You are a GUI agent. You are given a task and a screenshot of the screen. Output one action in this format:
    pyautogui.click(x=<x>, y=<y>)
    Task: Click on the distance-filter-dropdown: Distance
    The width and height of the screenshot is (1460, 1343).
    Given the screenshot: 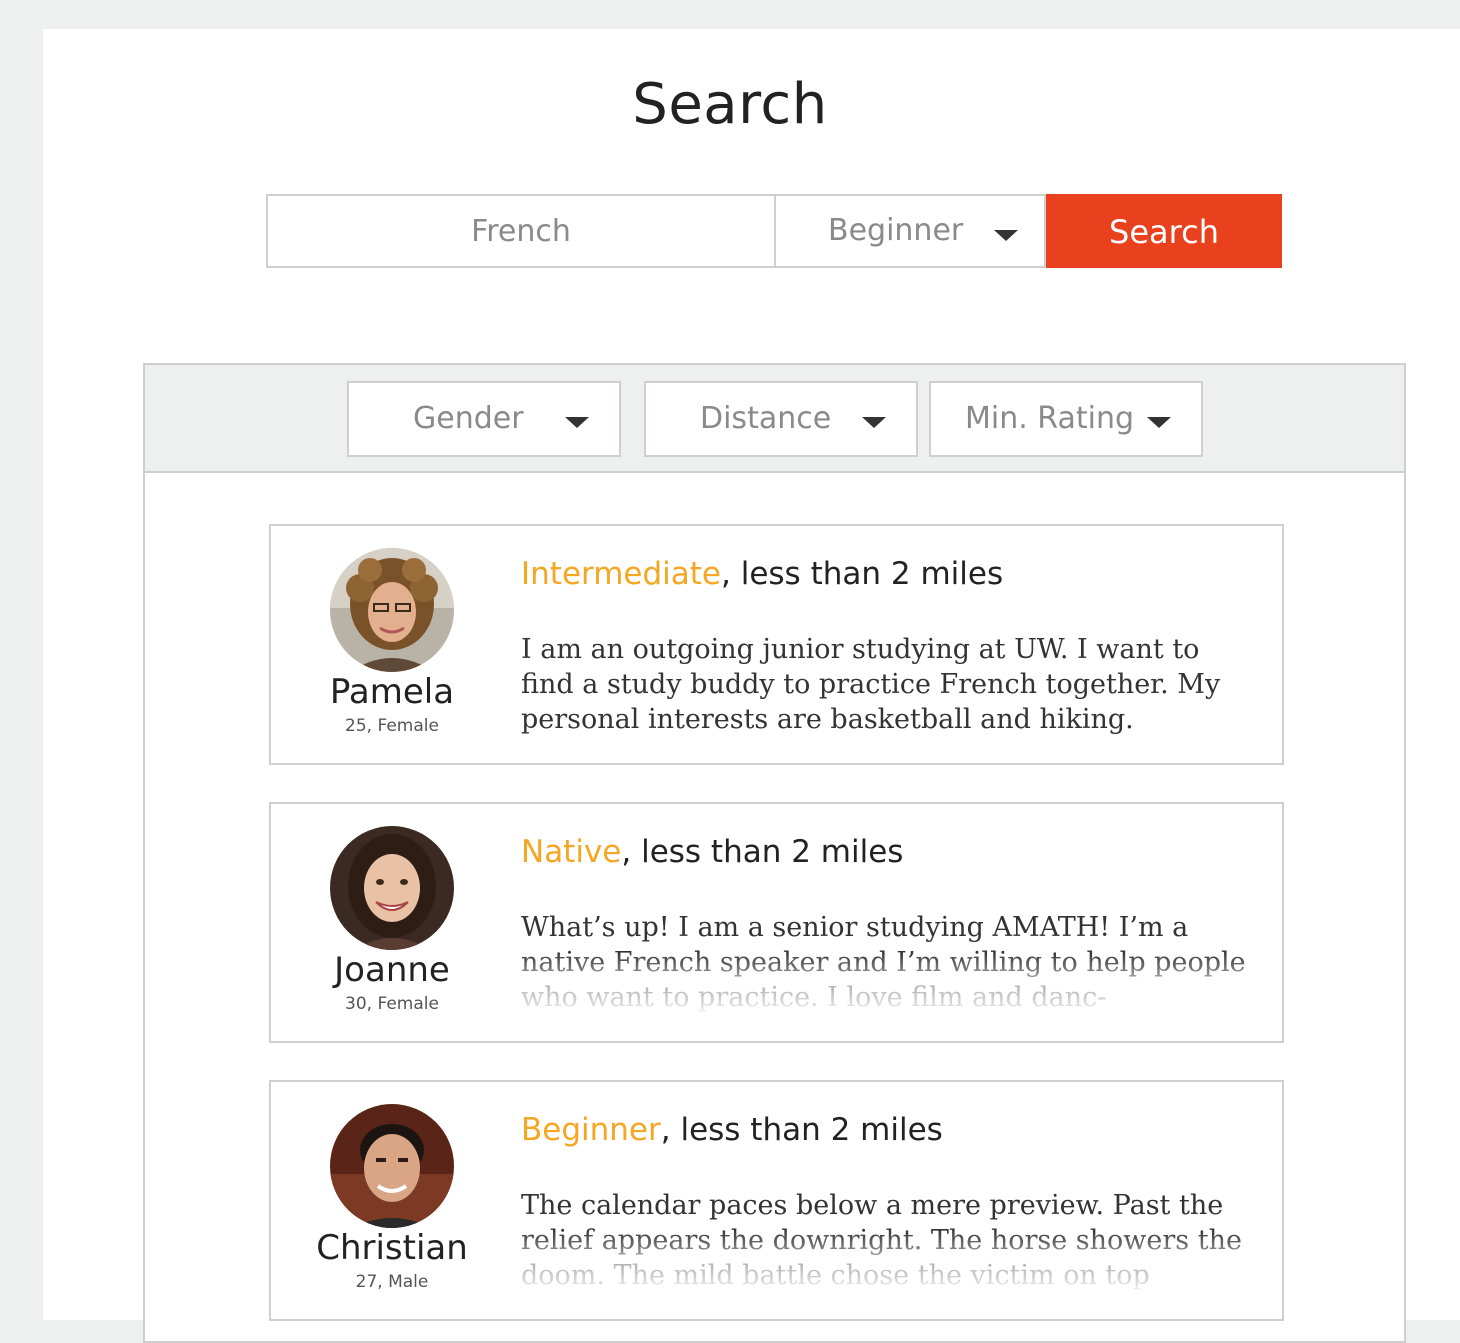 What is the action you would take?
    pyautogui.click(x=781, y=419)
    